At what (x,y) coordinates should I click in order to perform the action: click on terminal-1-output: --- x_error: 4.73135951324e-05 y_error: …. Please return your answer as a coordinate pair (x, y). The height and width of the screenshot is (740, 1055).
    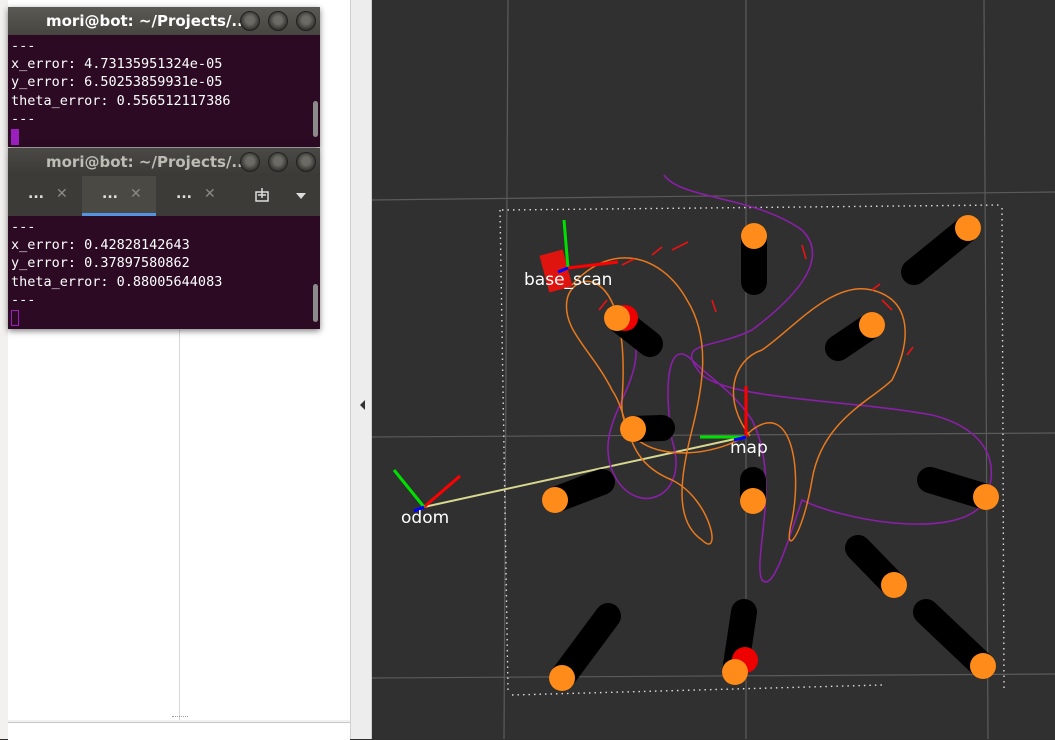
    Looking at the image, I should click on (164, 90).